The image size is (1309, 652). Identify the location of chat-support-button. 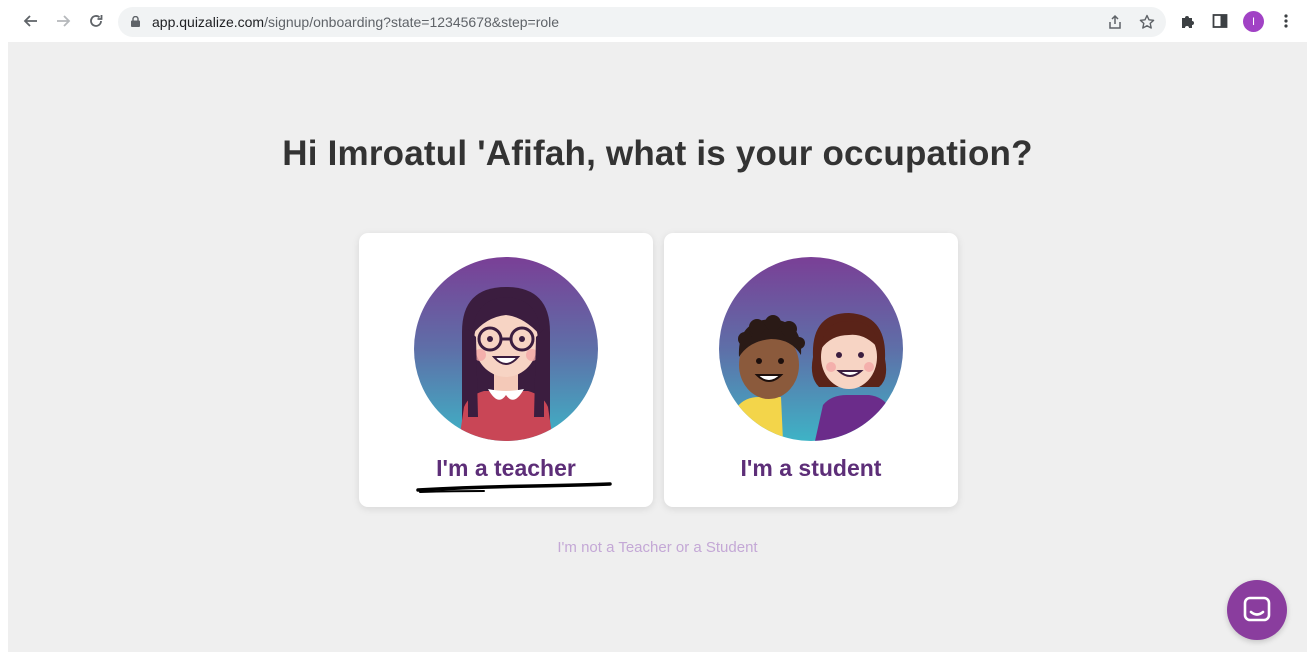
(1257, 610).